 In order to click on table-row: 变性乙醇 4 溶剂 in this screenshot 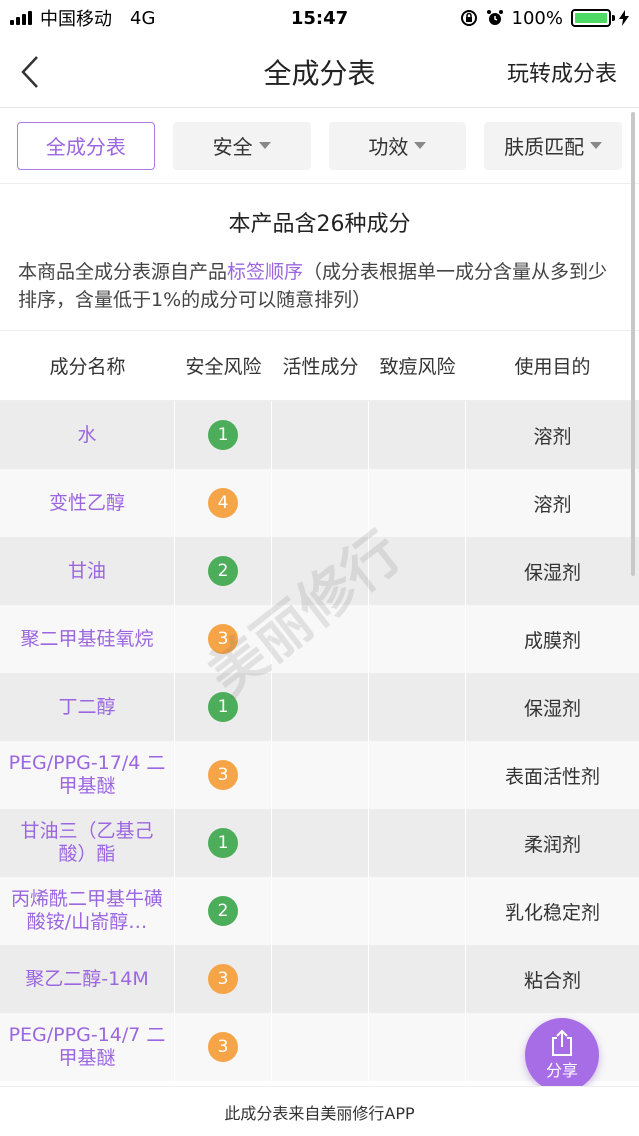, I will do `click(319, 503)`.